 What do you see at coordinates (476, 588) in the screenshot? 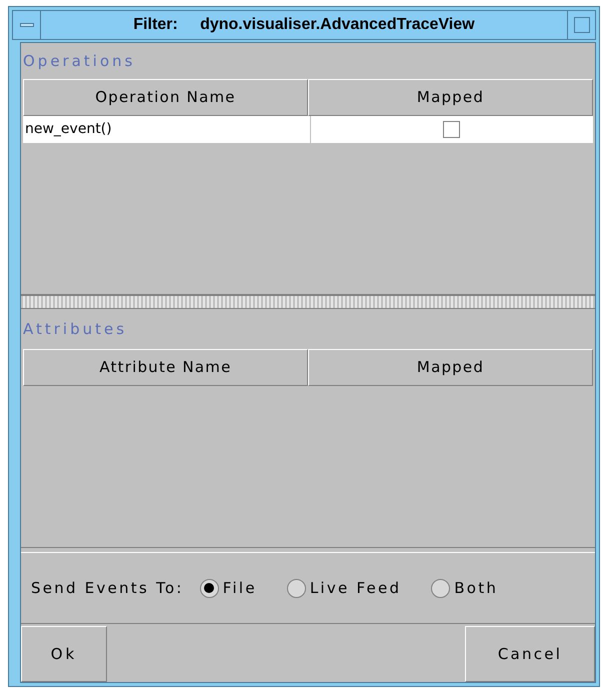
I see `radio-label: Both` at bounding box center [476, 588].